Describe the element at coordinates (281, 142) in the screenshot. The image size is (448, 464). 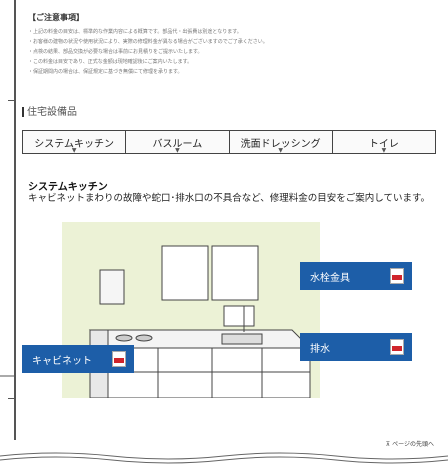
I see `tab-washbasin: 洗面ドレッシング ▼` at that location.